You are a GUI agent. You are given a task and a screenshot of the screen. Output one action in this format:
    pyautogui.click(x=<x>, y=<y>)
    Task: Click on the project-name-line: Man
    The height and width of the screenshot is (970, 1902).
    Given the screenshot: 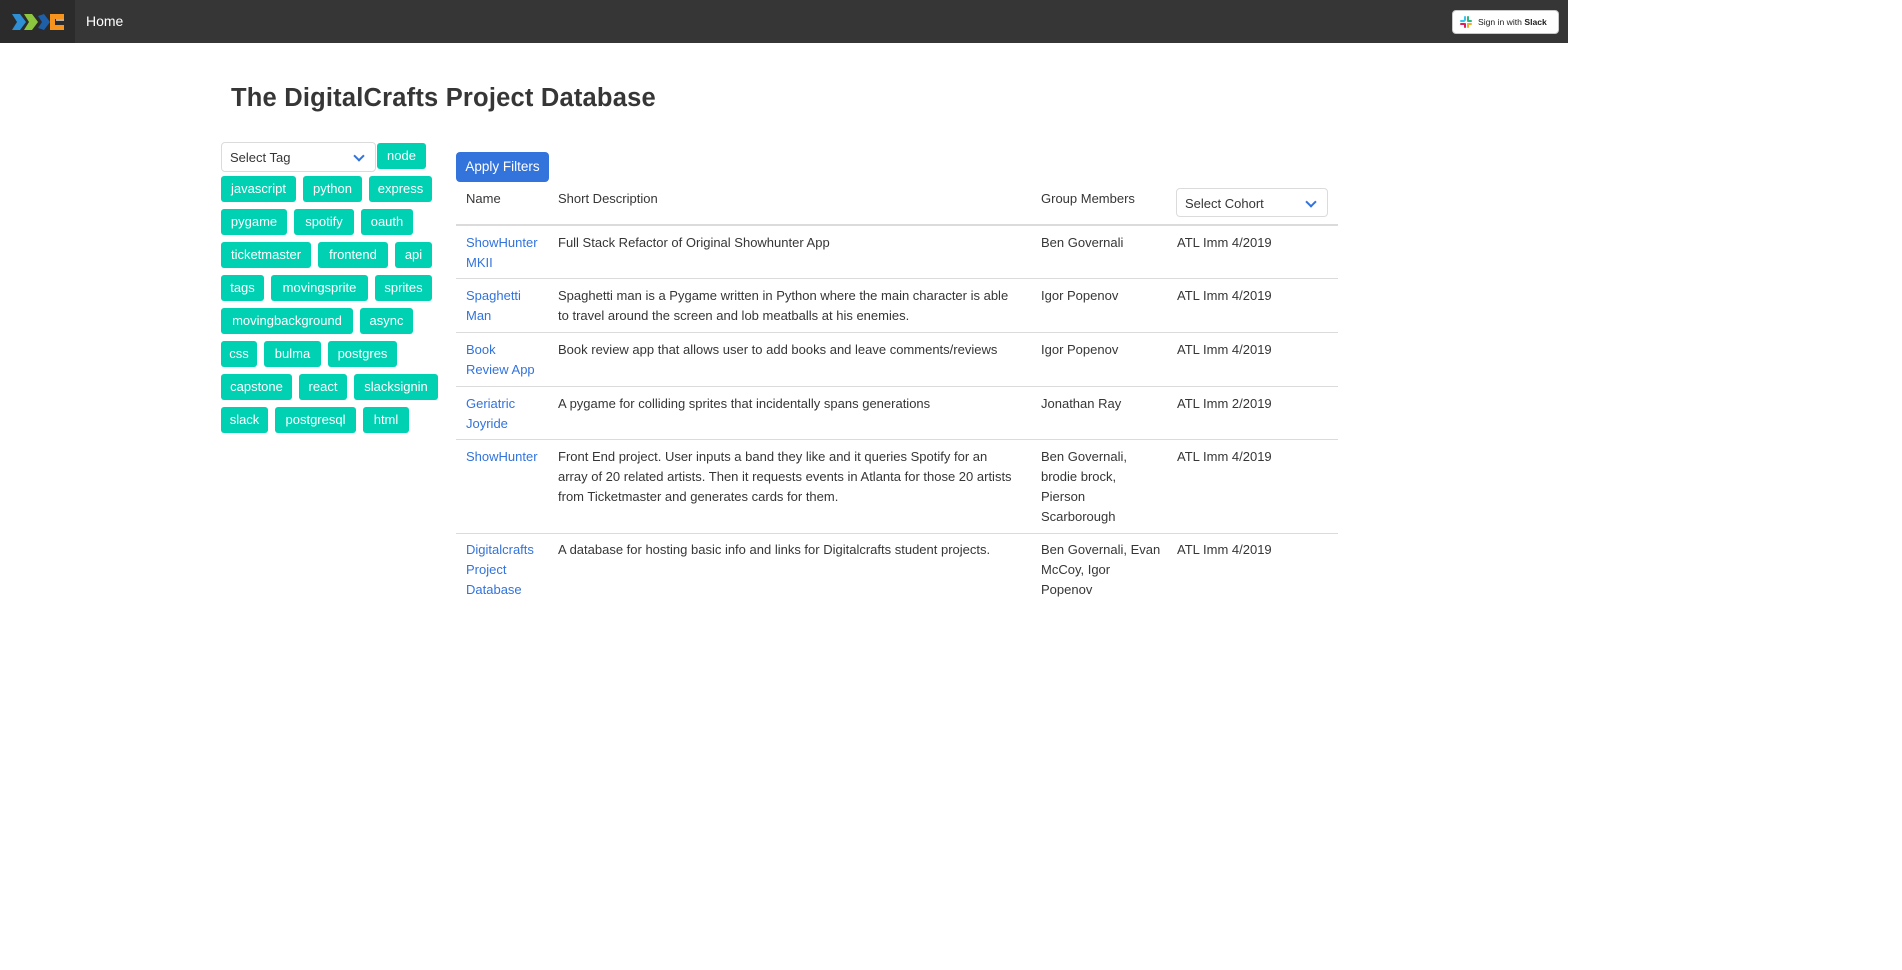 What is the action you would take?
    pyautogui.click(x=479, y=315)
    